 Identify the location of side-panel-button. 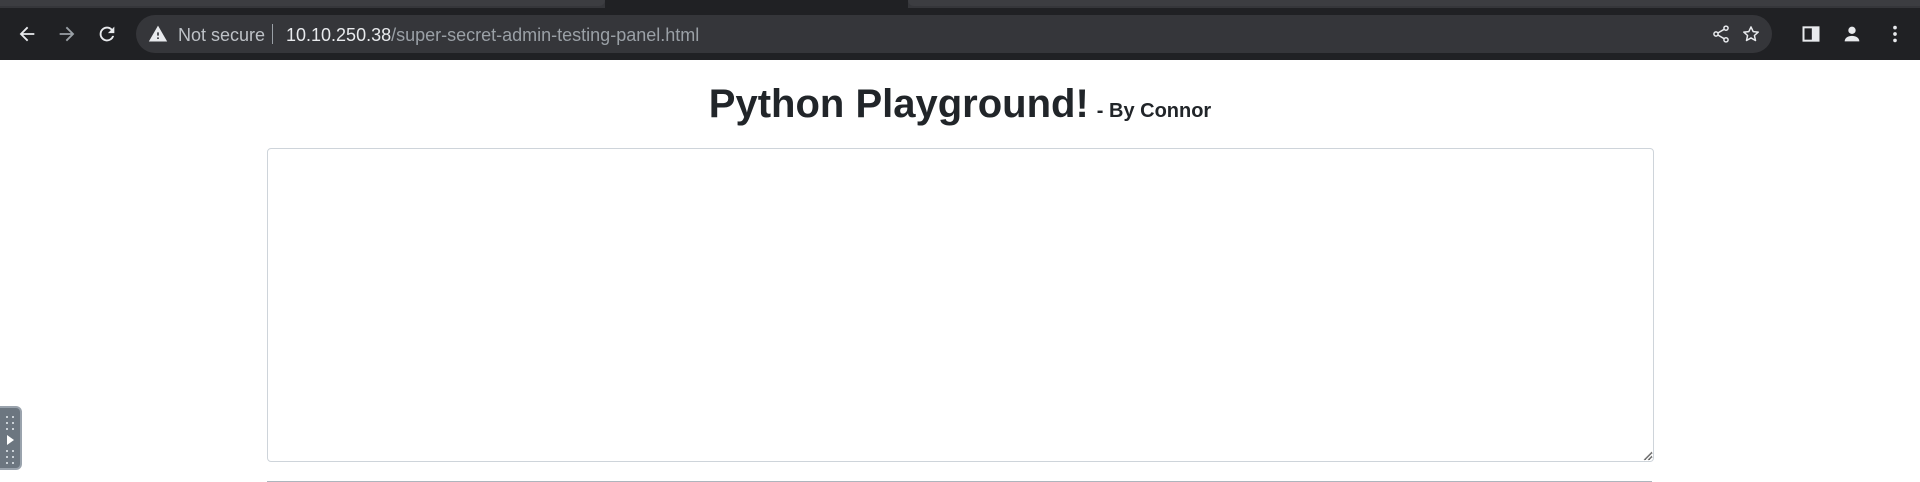
(1811, 34).